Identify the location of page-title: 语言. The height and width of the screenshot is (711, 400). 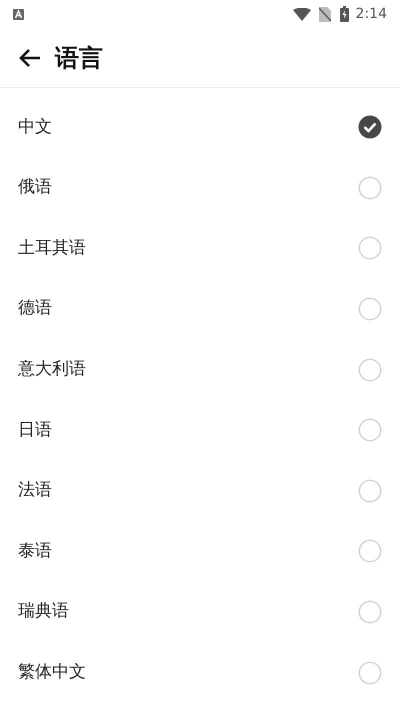
(79, 58).